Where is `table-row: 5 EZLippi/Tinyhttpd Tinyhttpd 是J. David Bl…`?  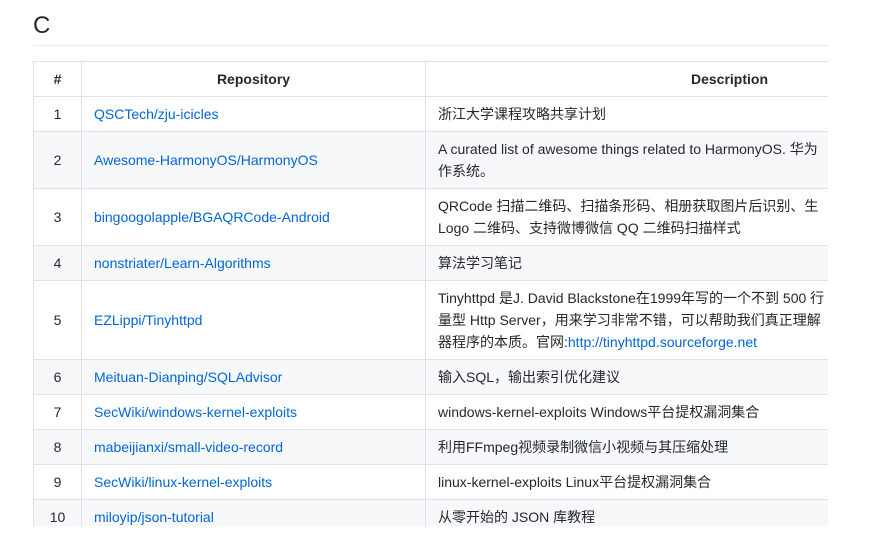
table-row: 5 EZLippi/Tinyhttpd Tinyhttpd 是J. David Bl… is located at coordinates (430, 320).